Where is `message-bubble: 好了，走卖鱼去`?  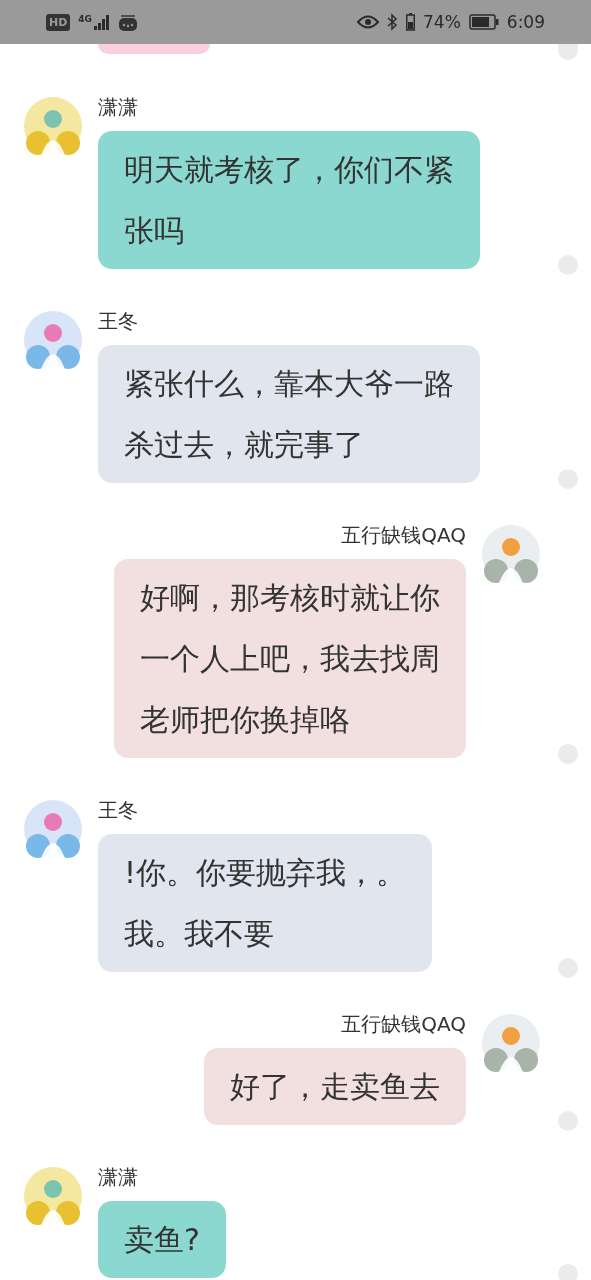 message-bubble: 好了，走卖鱼去 is located at coordinates (335, 1086).